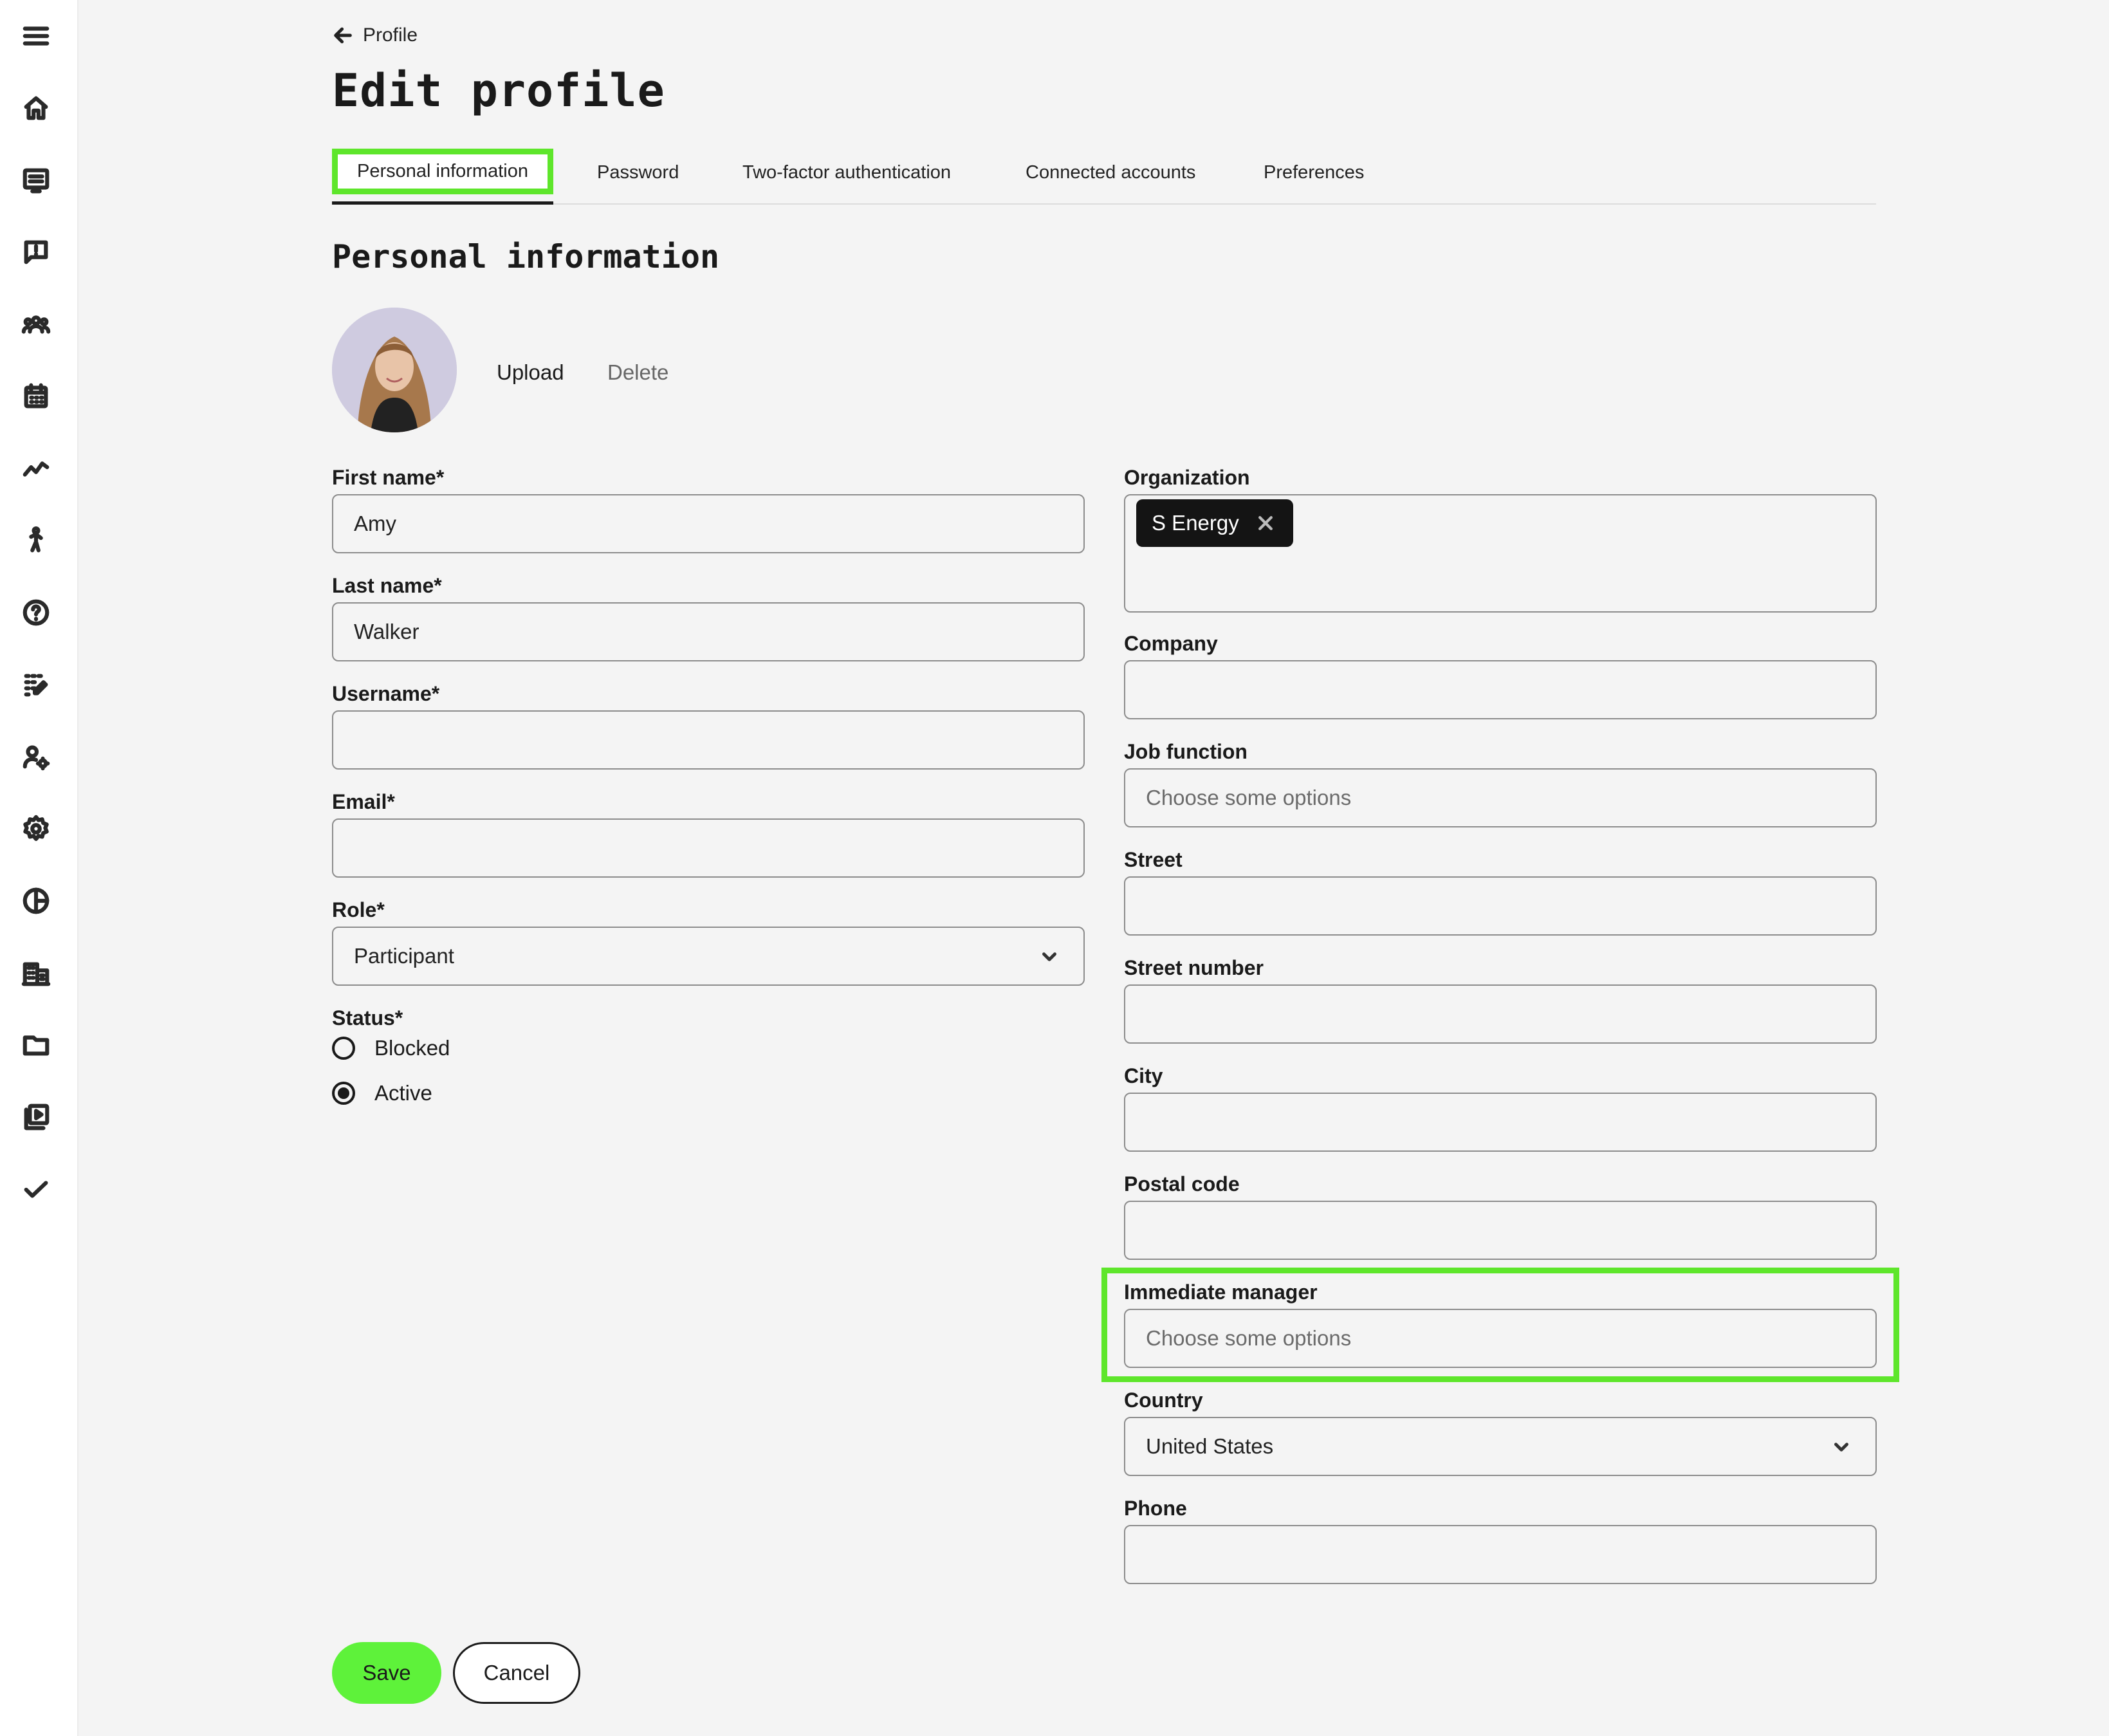 The image size is (2109, 1736). What do you see at coordinates (1500, 1230) in the screenshot?
I see `postal-code-input` at bounding box center [1500, 1230].